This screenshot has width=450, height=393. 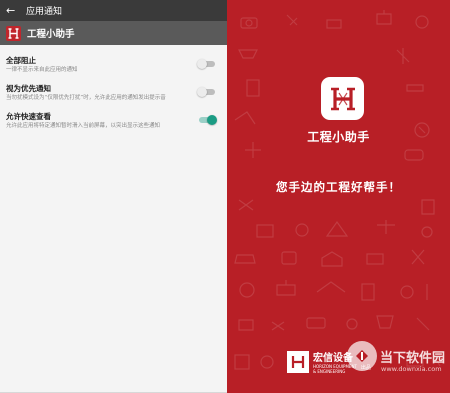 What do you see at coordinates (83, 126) in the screenshot?
I see `setting-description: 允许此应用将特定通知暂时滑入当前屏幕，以突出显示这些通知` at bounding box center [83, 126].